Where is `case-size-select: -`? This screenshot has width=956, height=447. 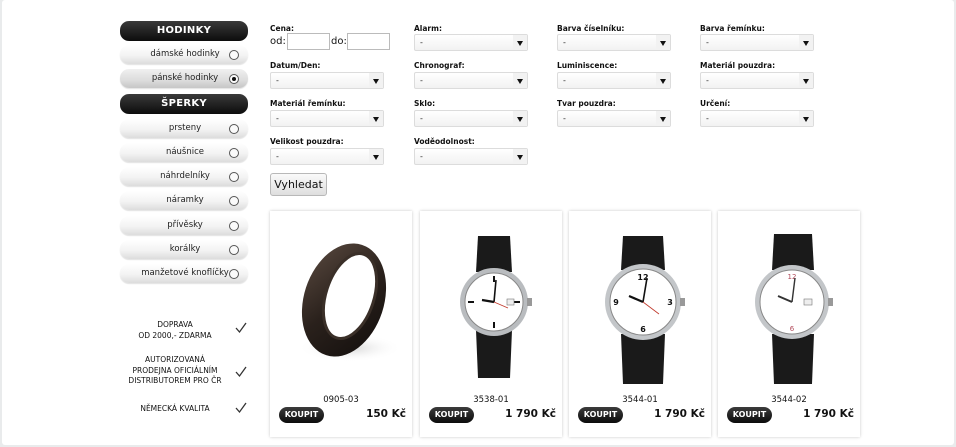 case-size-select: - is located at coordinates (327, 156).